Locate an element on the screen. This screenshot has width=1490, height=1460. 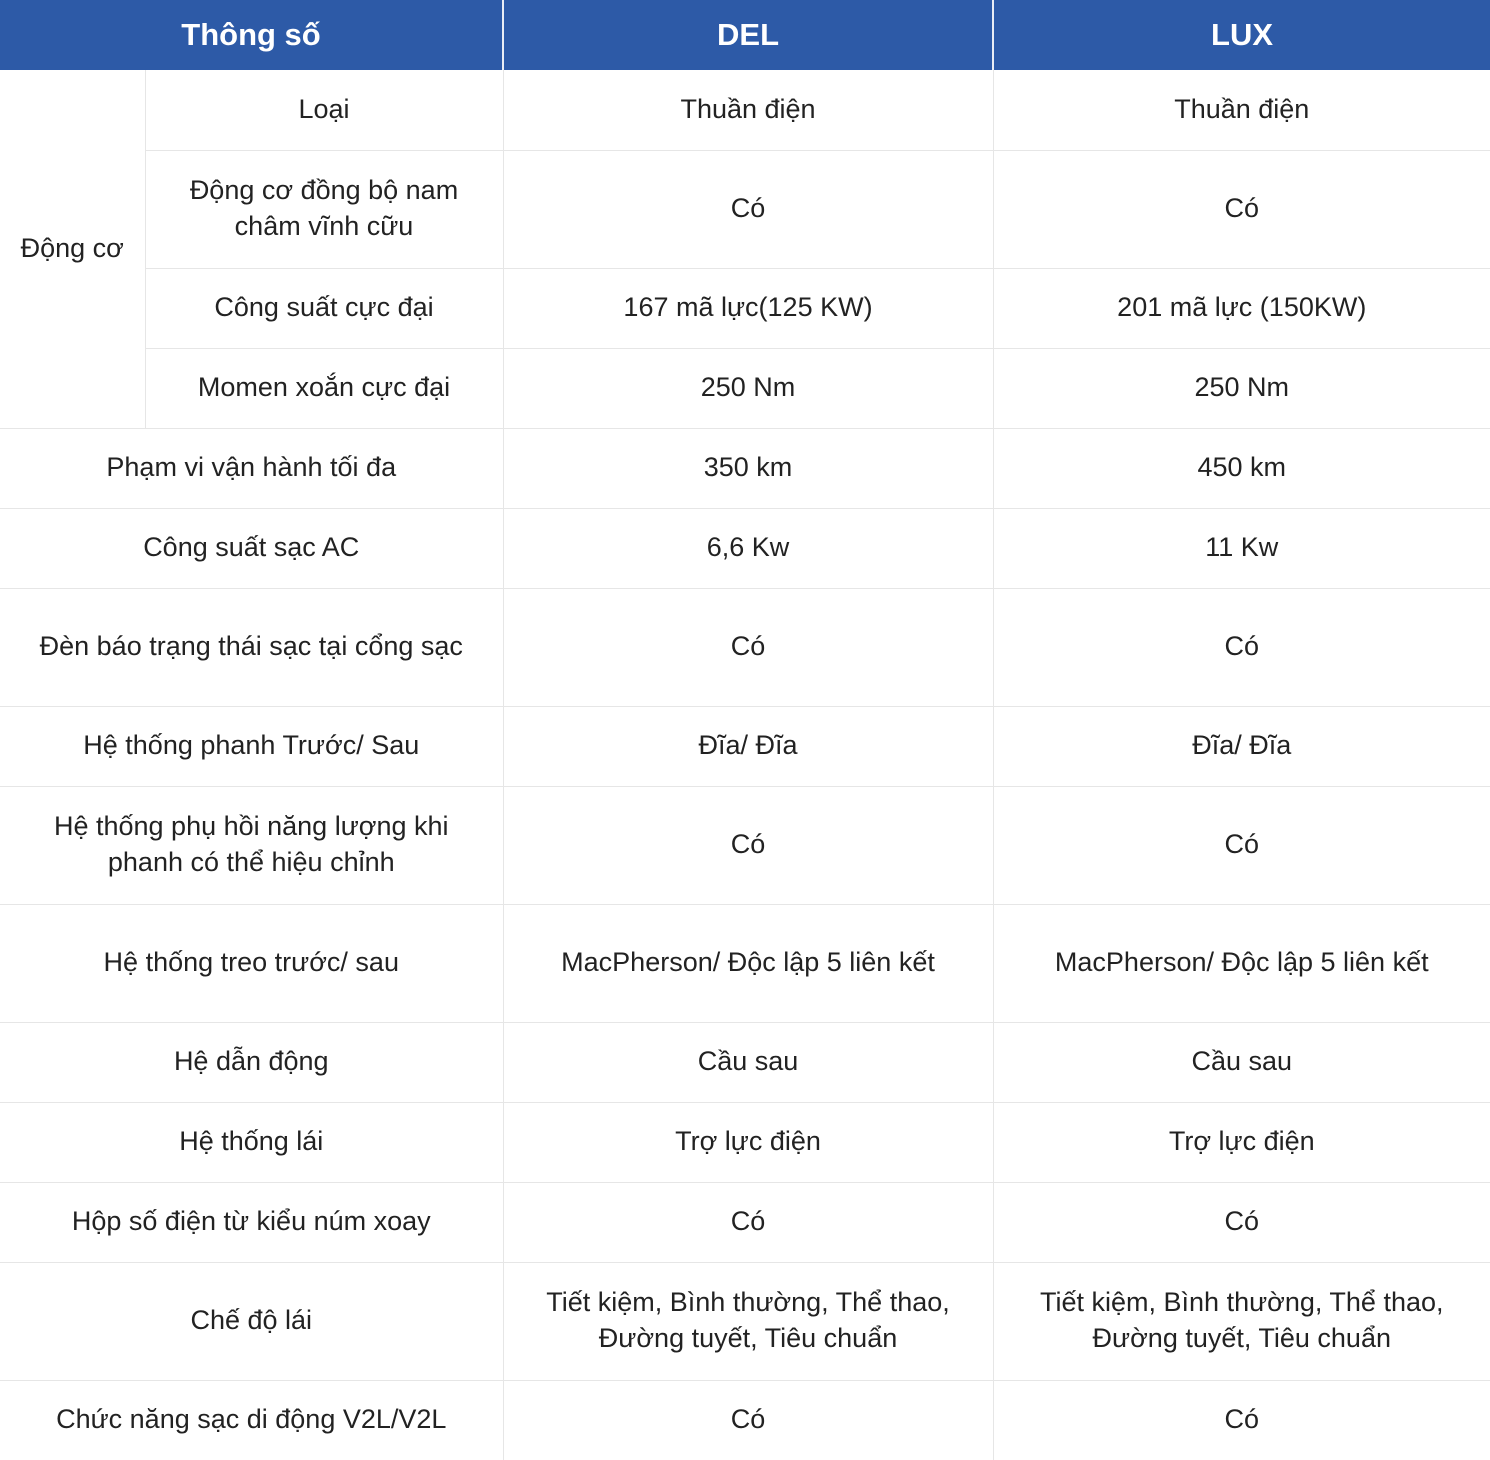
row-value-del: 350 km is located at coordinates (748, 468).